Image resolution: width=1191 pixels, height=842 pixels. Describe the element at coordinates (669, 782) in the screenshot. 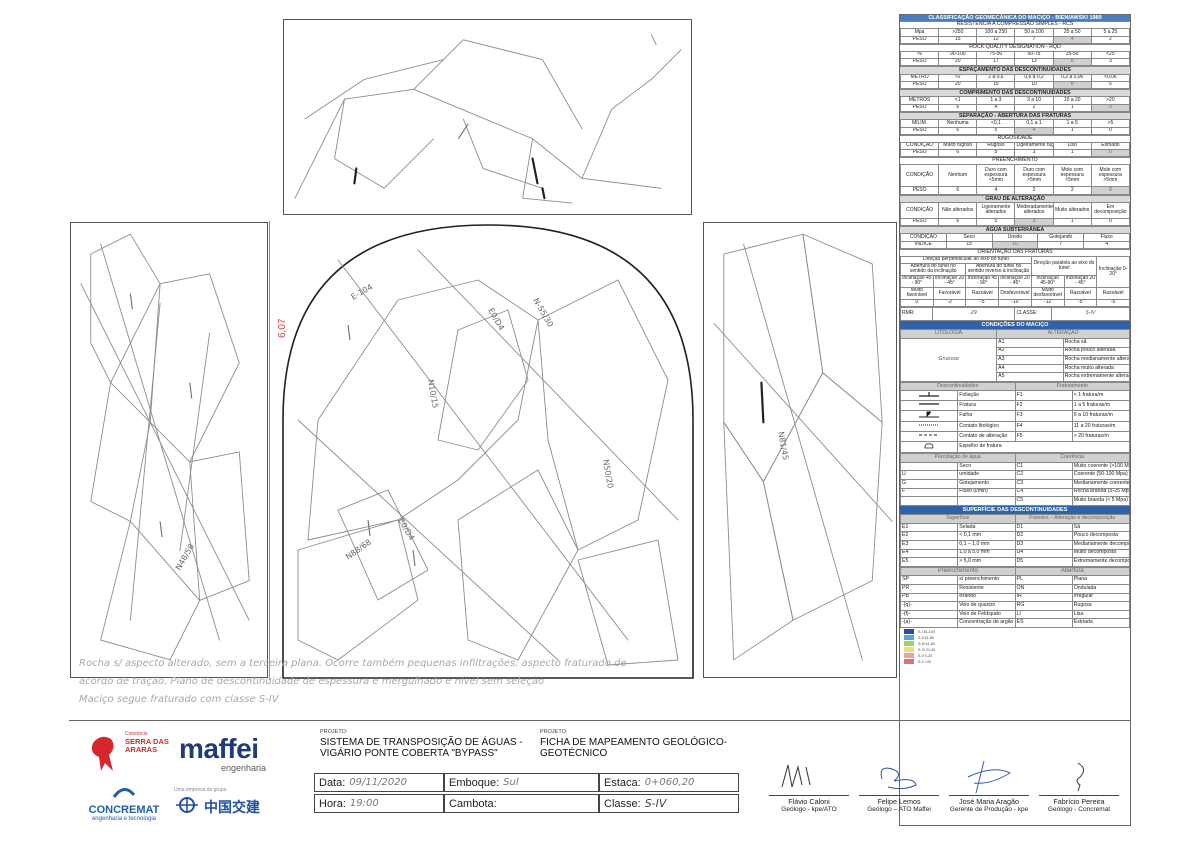

I see `estaca-field: Estaca: 0+060,20` at that location.